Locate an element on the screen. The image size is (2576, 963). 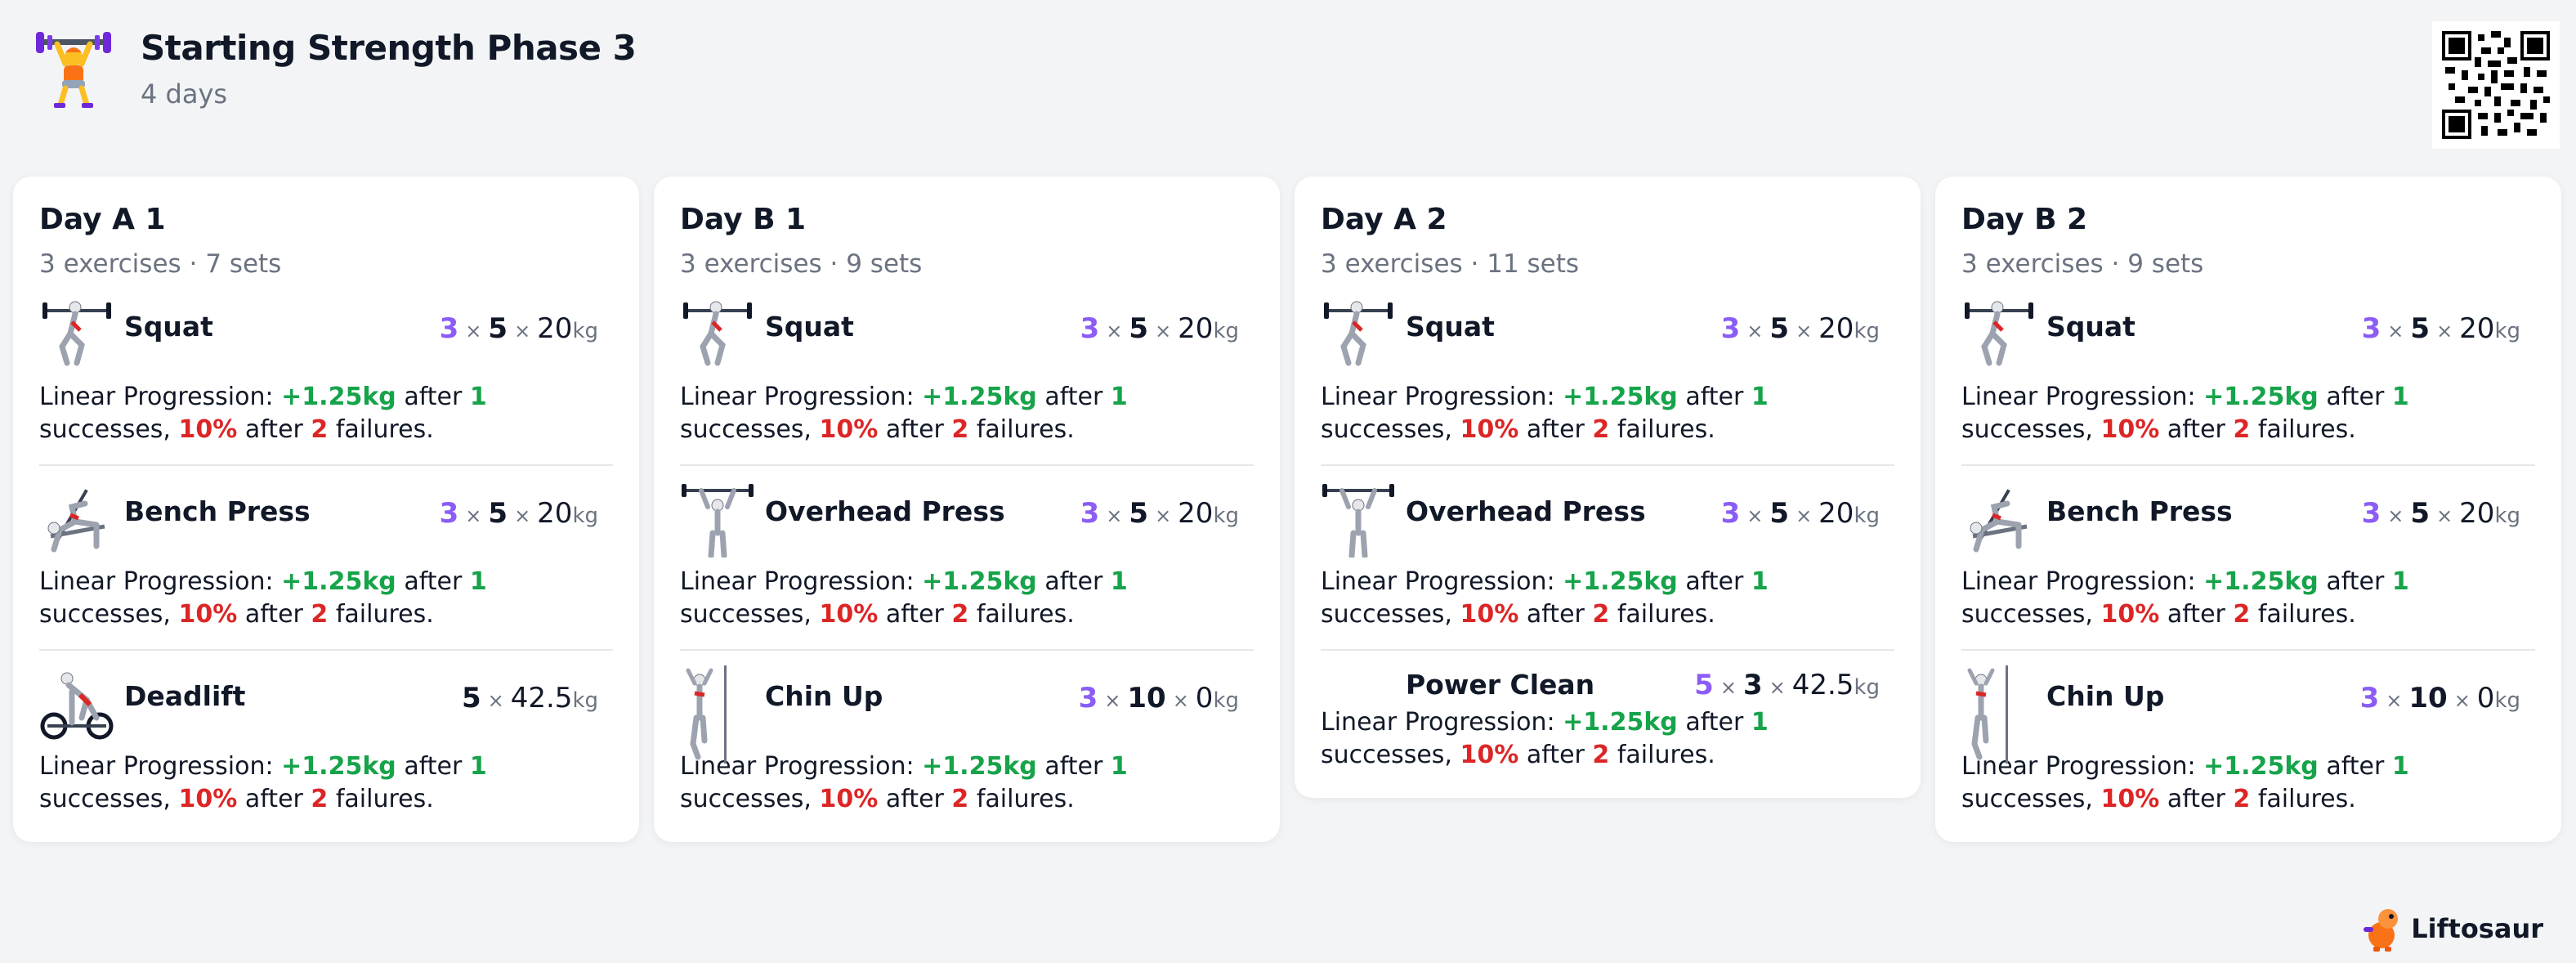
exercise-scheme: 5 × 42.5kg is located at coordinates (529, 698).